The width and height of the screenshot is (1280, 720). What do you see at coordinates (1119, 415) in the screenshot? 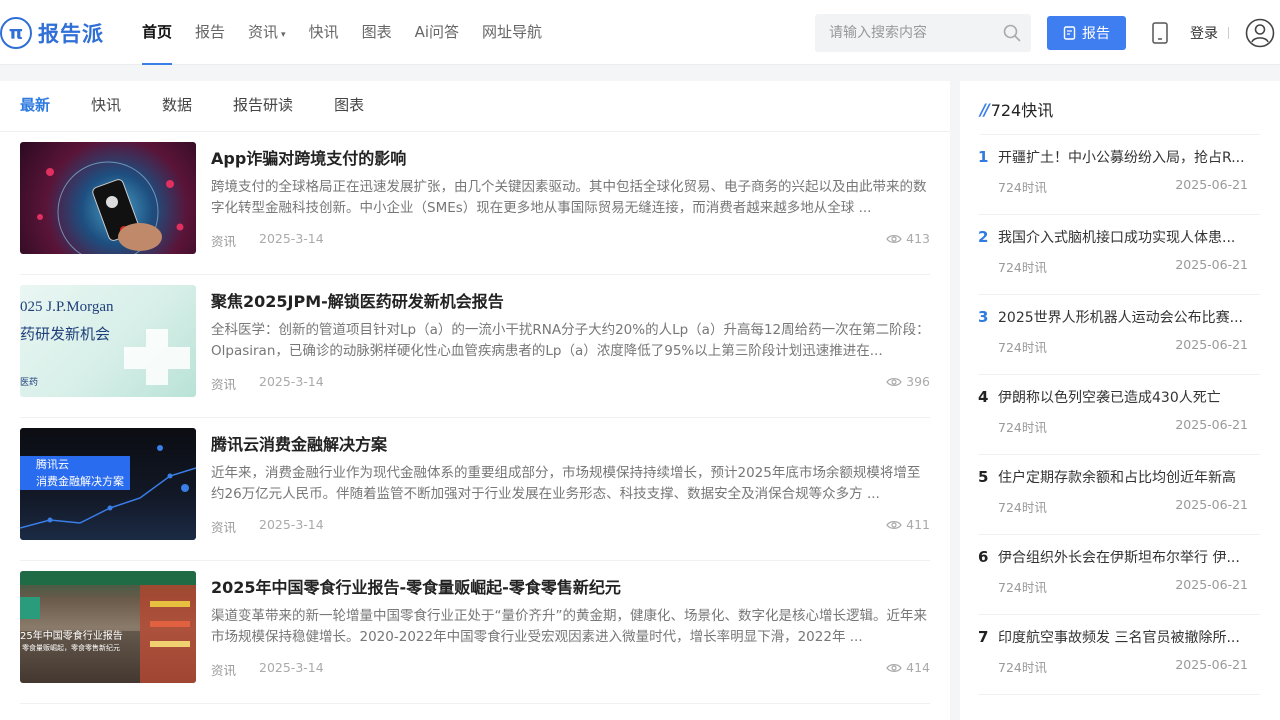
I see `flash-item: 4 伊朗称以色列空袭已造成430人死亡 724时讯 2025-06-21` at bounding box center [1119, 415].